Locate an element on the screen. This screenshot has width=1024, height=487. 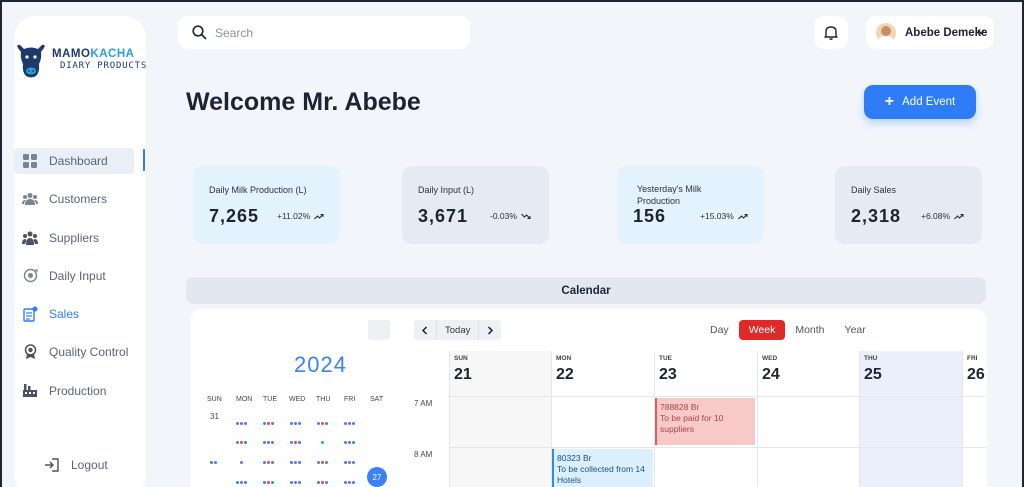
sidebar-item-daily-input: Daily Input is located at coordinates (80, 276).